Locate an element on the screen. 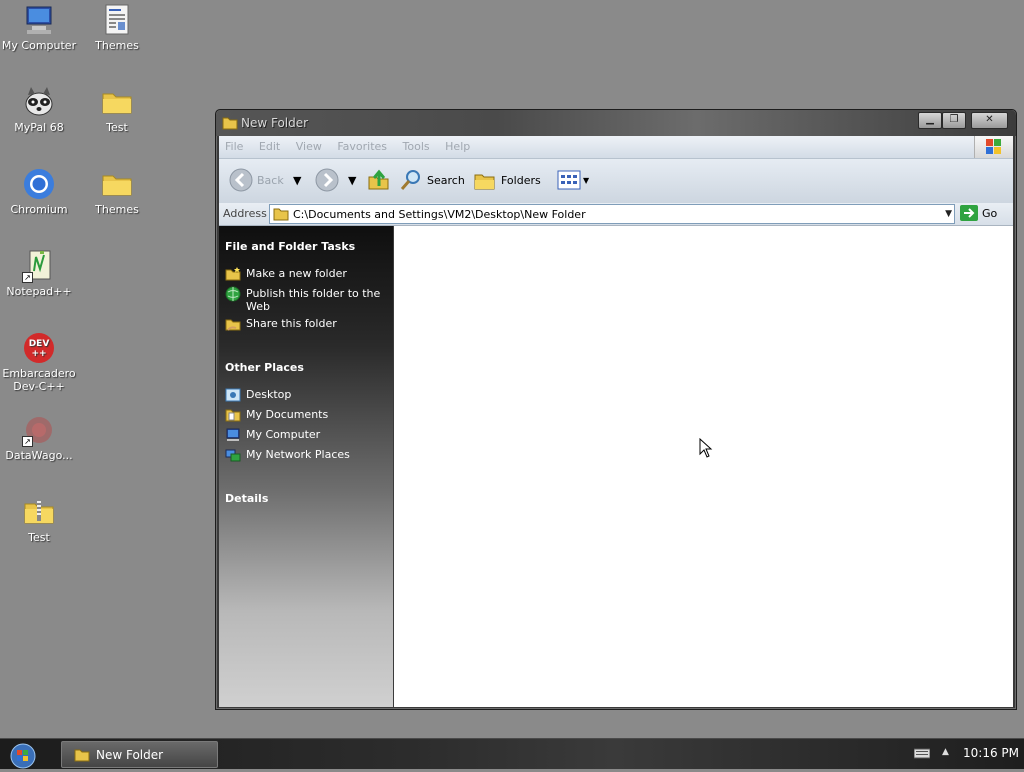 The image size is (1024, 772). desktop-icon-devcpp: DEV ++ Embarcadero Dev-C++ is located at coordinates (39, 362).